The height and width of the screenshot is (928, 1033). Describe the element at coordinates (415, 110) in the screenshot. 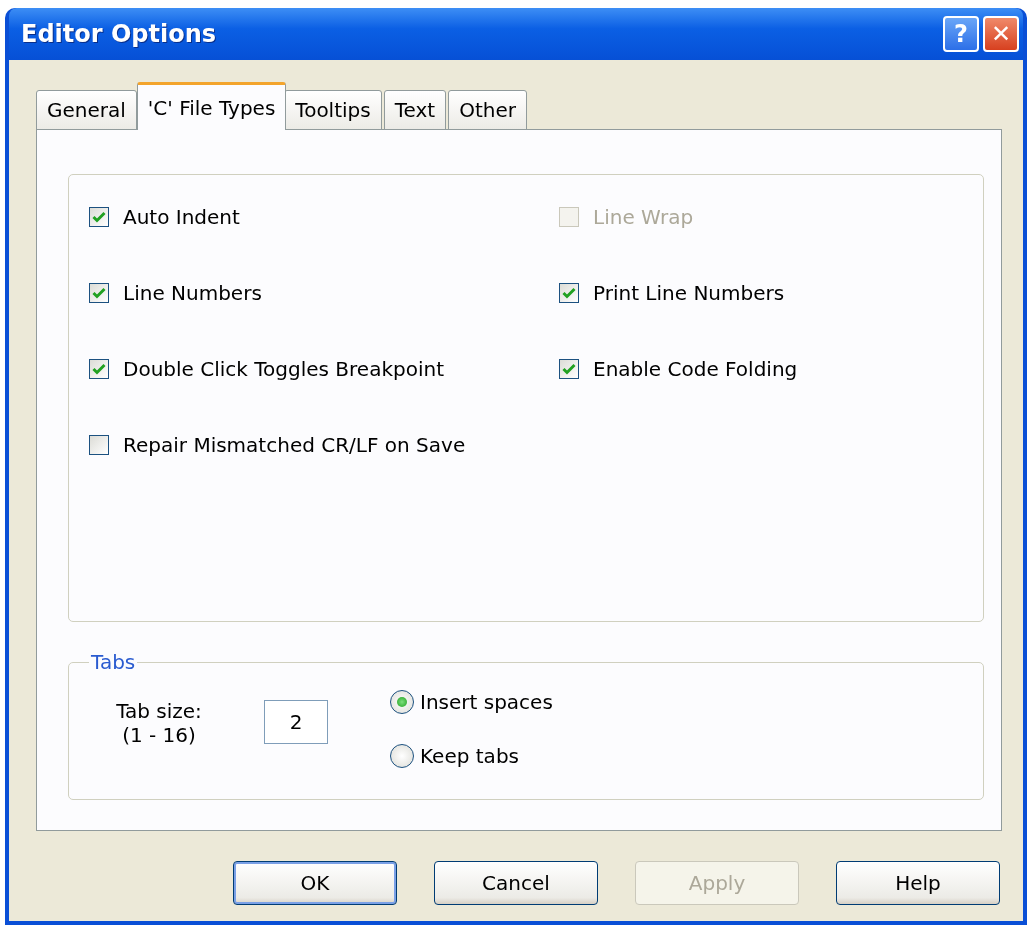

I see `tab: Text` at that location.